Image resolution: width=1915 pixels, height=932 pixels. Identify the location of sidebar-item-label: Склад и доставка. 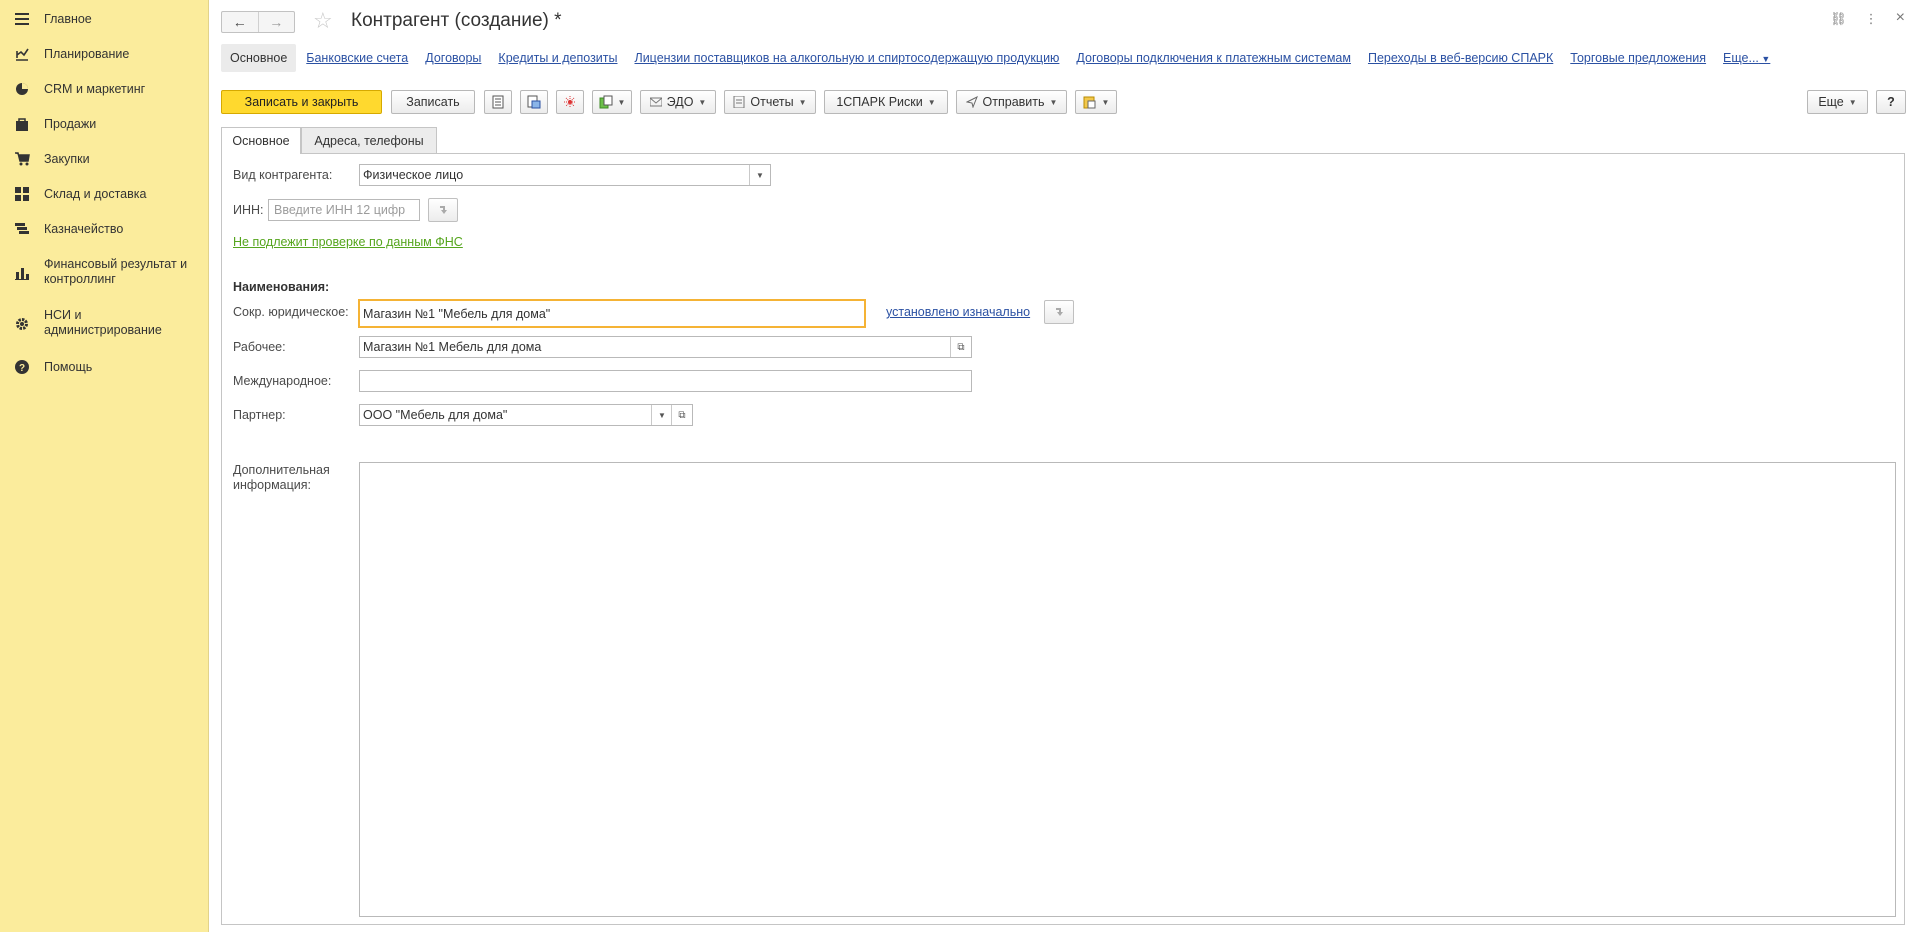
(95, 193).